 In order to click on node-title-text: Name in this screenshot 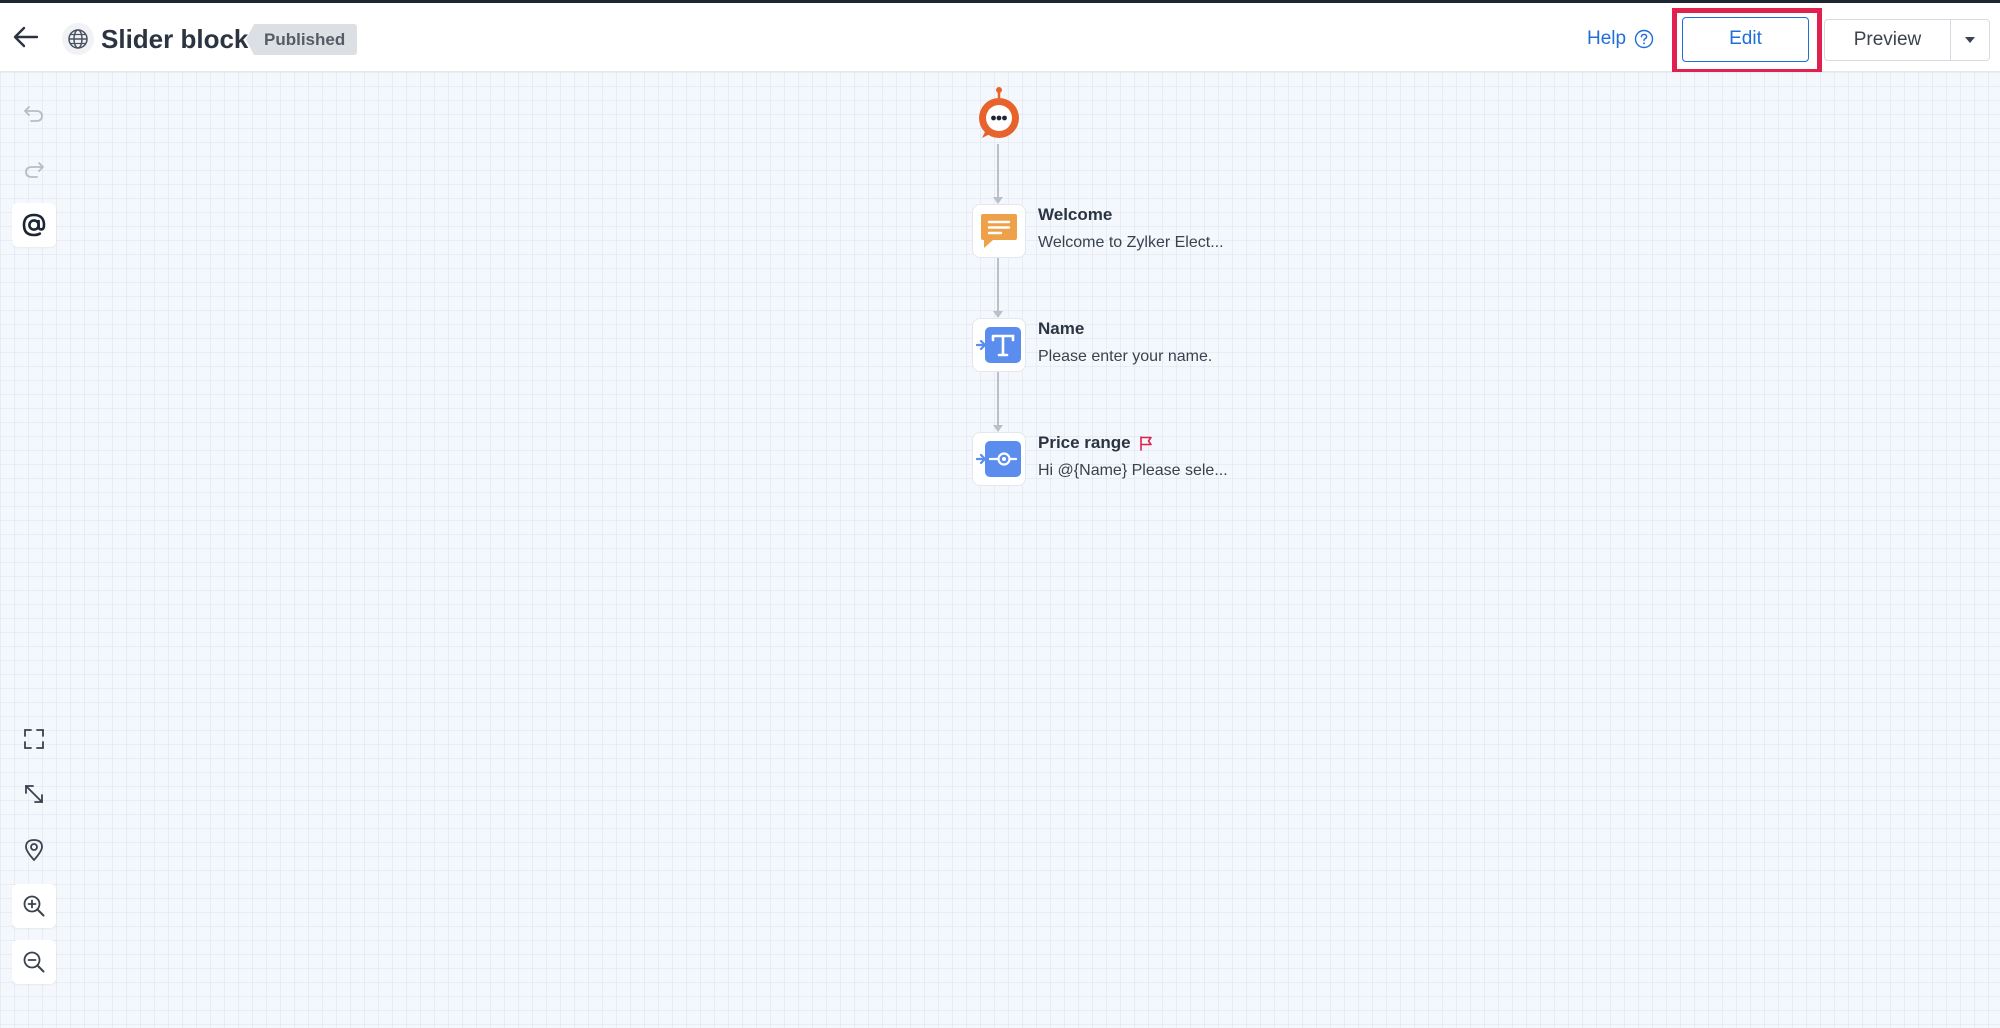, I will do `click(1061, 328)`.